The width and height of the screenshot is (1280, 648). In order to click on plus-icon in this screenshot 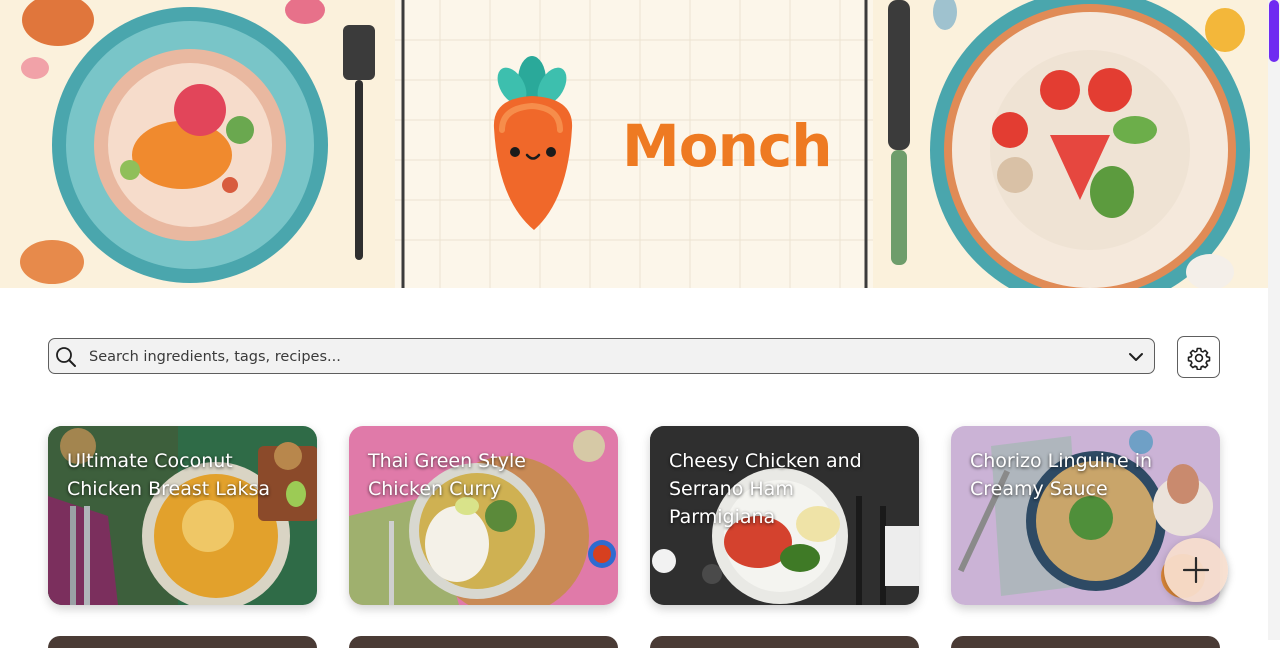, I will do `click(1196, 570)`.